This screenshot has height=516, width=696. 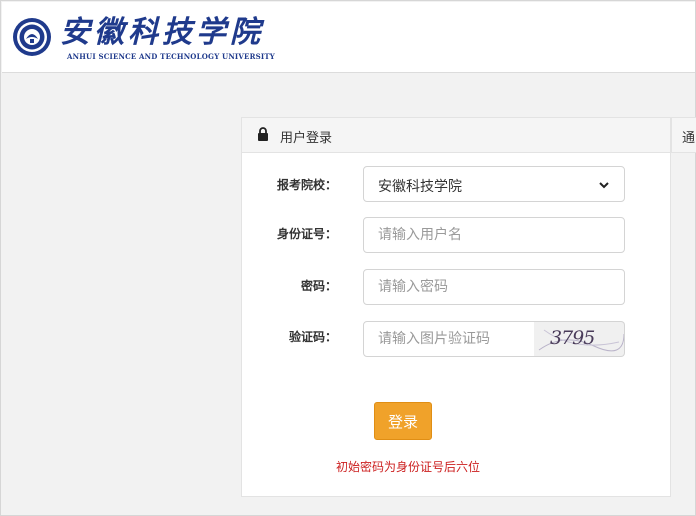 What do you see at coordinates (494, 184) in the screenshot?
I see `school-select: 安徽科技学院` at bounding box center [494, 184].